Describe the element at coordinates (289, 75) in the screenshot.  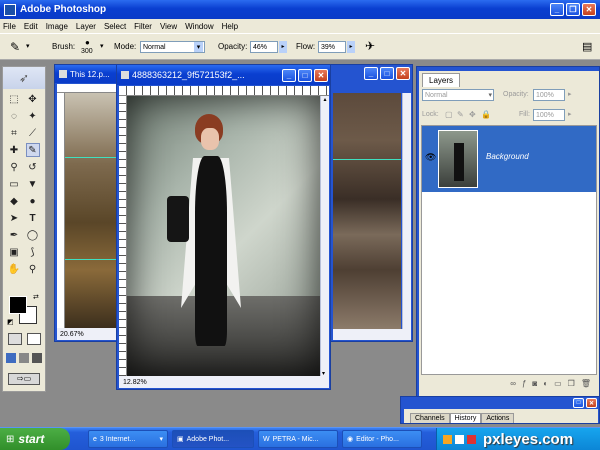
I see `main-doc-minimize-button: _` at that location.